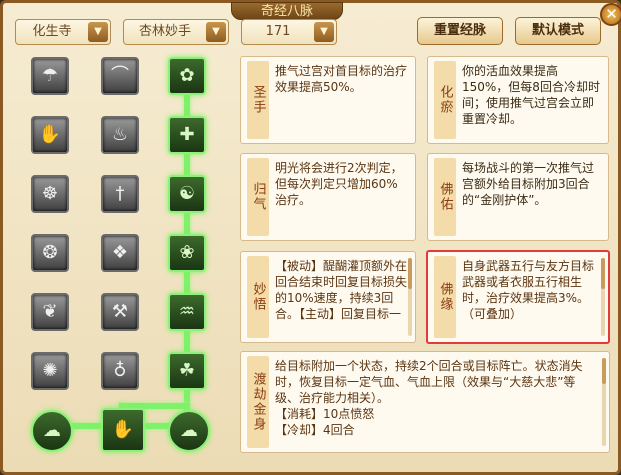  I want to click on monk-icon: ☸, so click(50, 194).